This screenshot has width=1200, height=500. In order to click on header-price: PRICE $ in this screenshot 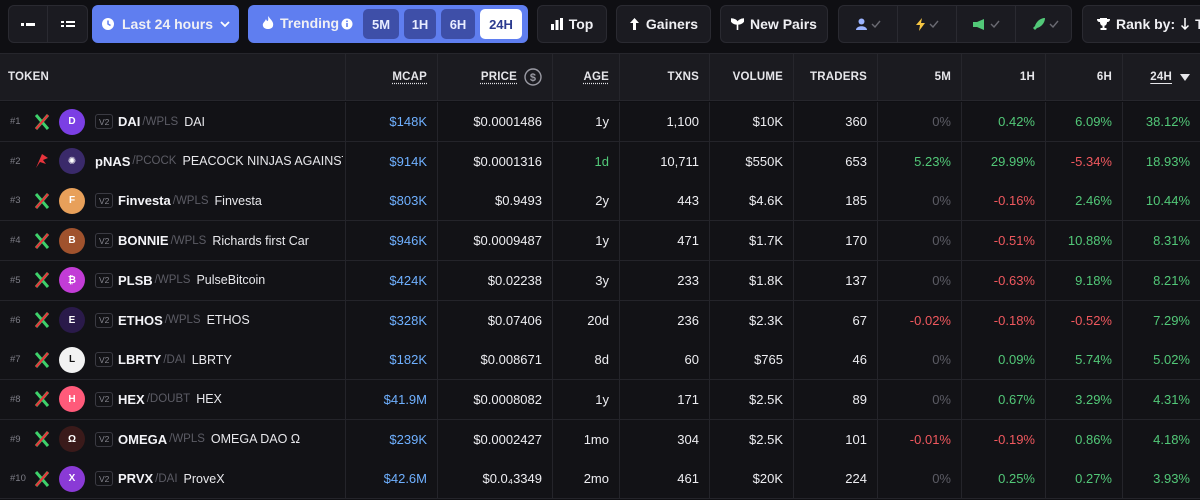, I will do `click(494, 77)`.